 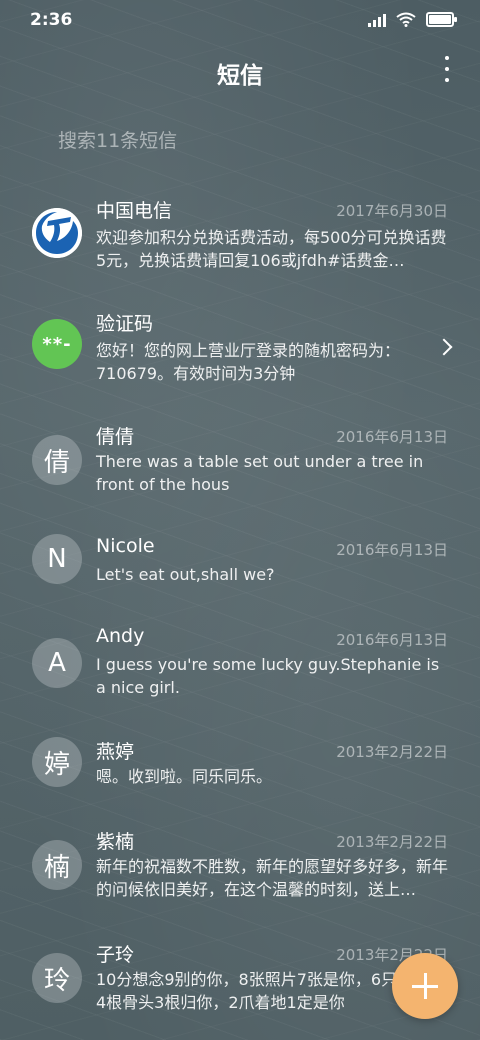 What do you see at coordinates (57, 559) in the screenshot?
I see `contact-avatar: N` at bounding box center [57, 559].